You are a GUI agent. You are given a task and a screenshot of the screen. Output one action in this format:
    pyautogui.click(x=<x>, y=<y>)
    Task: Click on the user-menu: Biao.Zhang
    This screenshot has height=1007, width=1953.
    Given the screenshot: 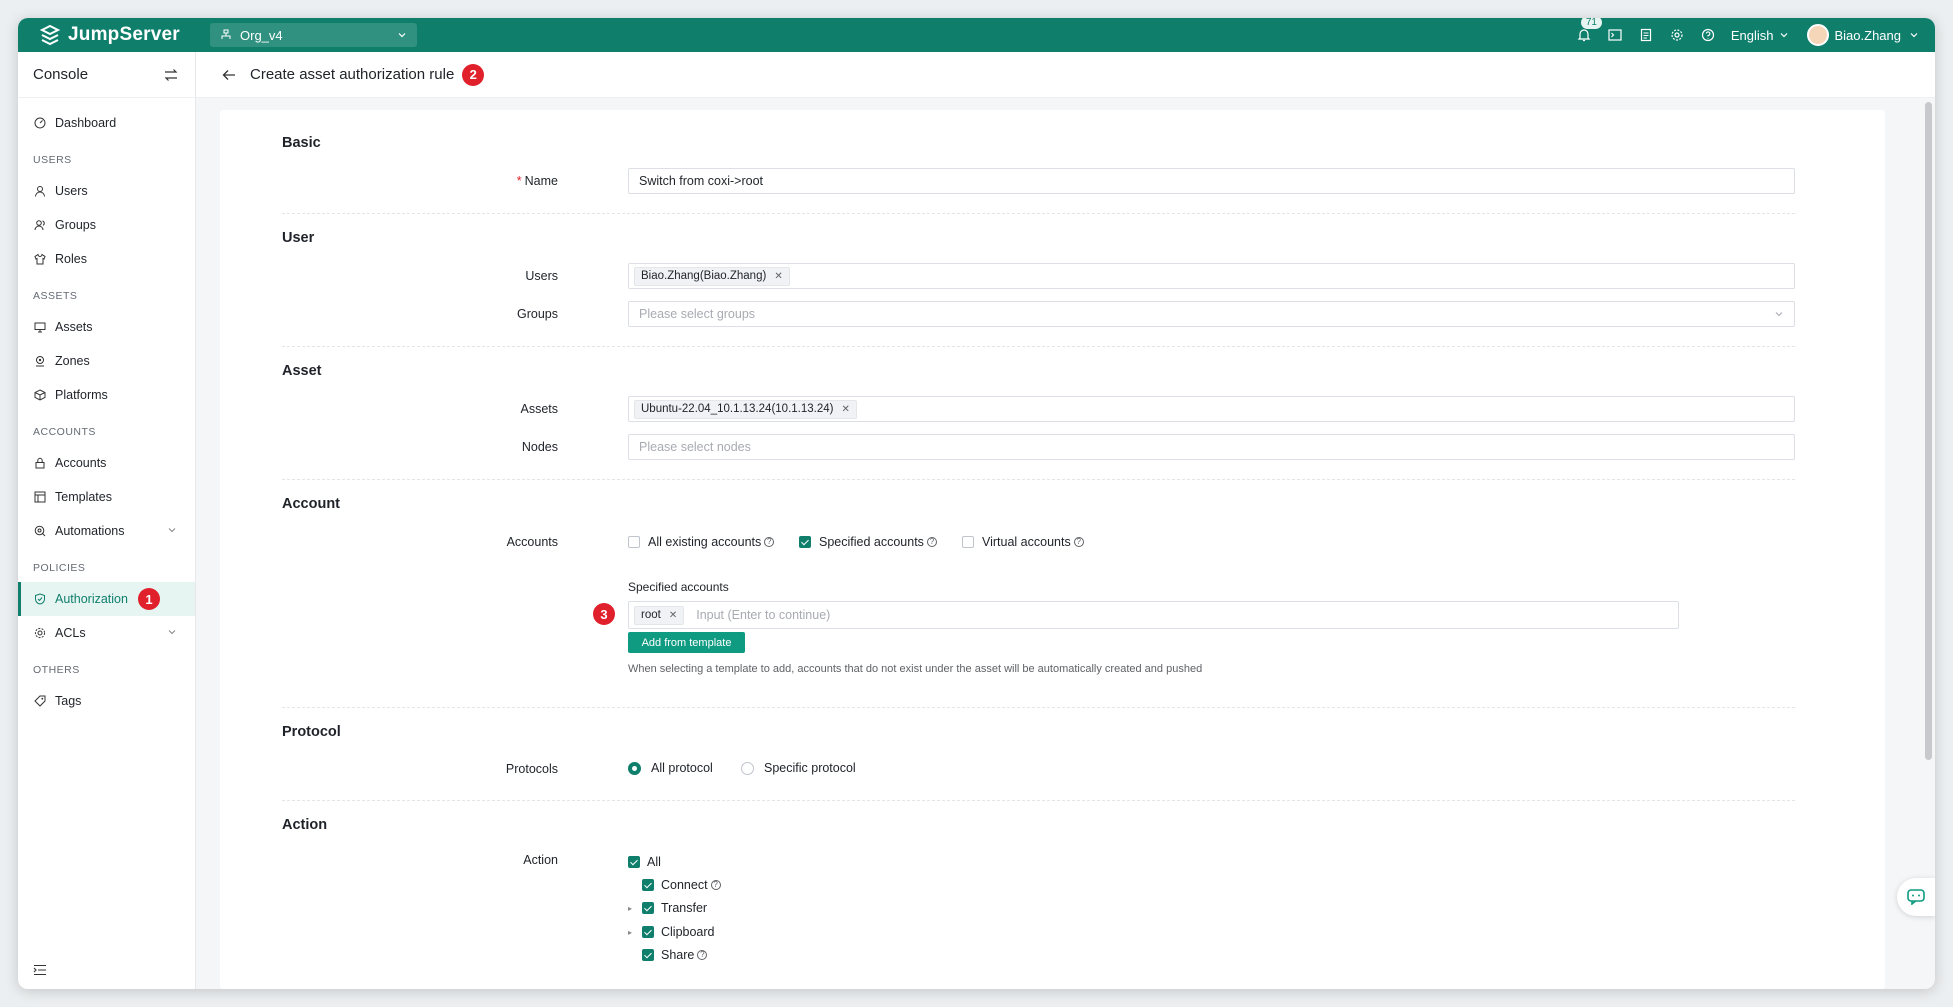 What is the action you would take?
    pyautogui.click(x=1863, y=35)
    